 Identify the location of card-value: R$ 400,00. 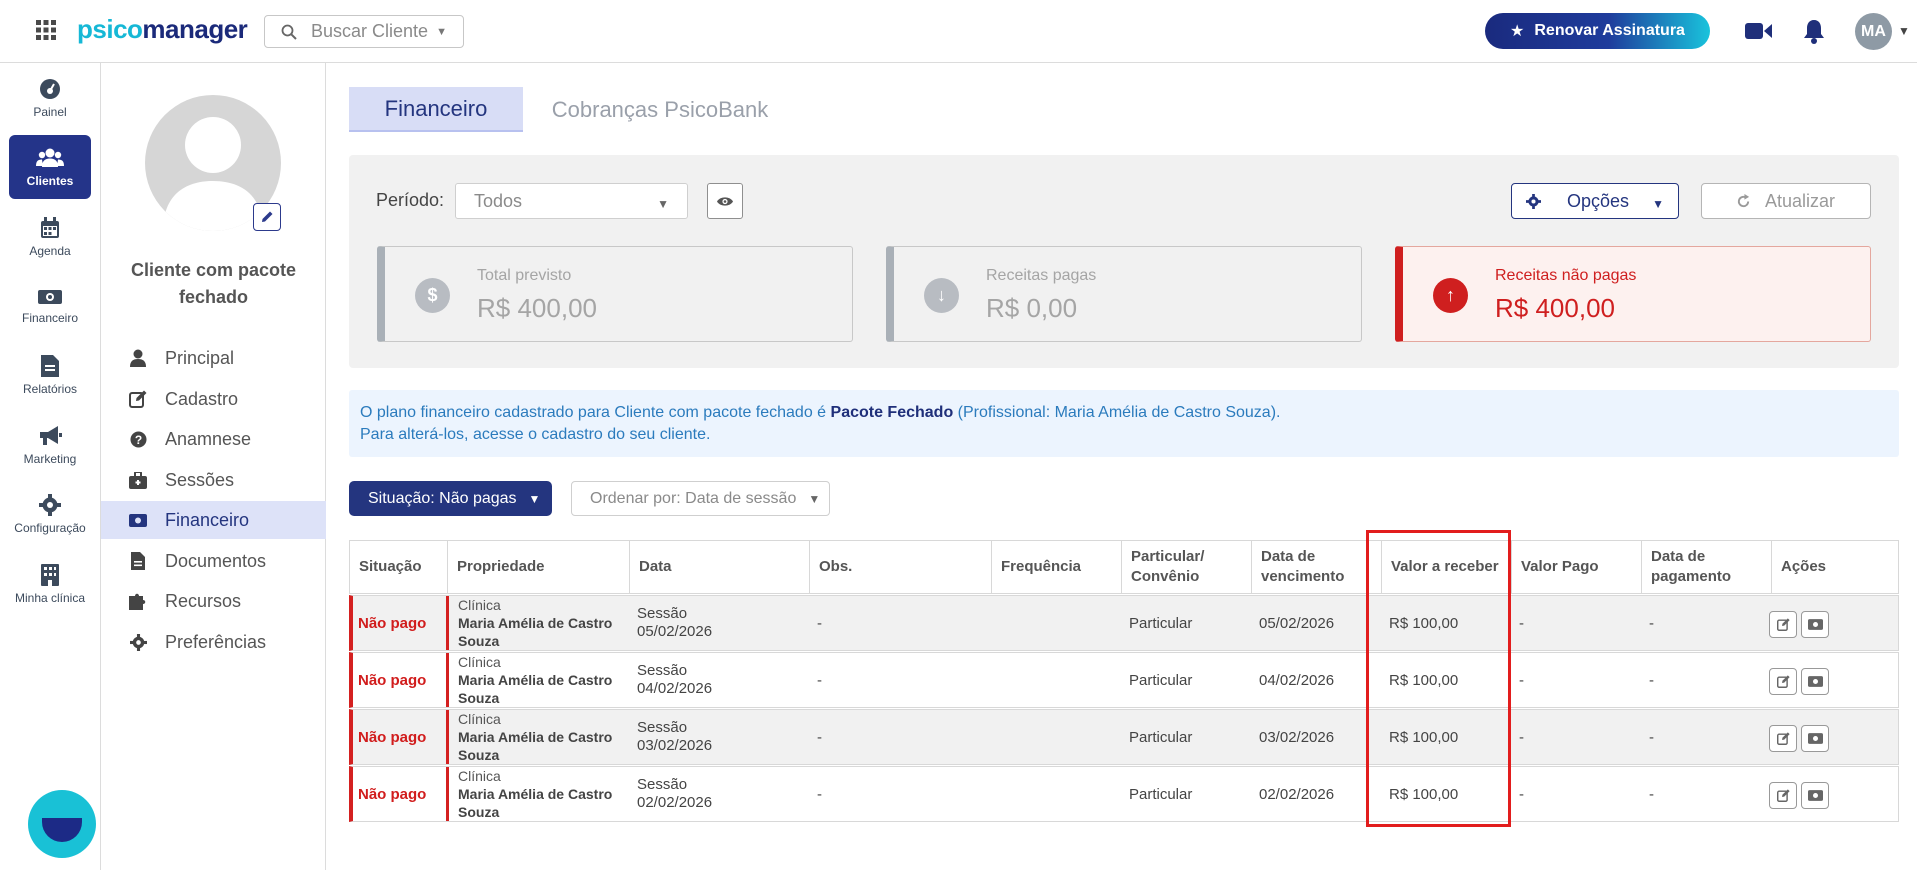
(537, 308).